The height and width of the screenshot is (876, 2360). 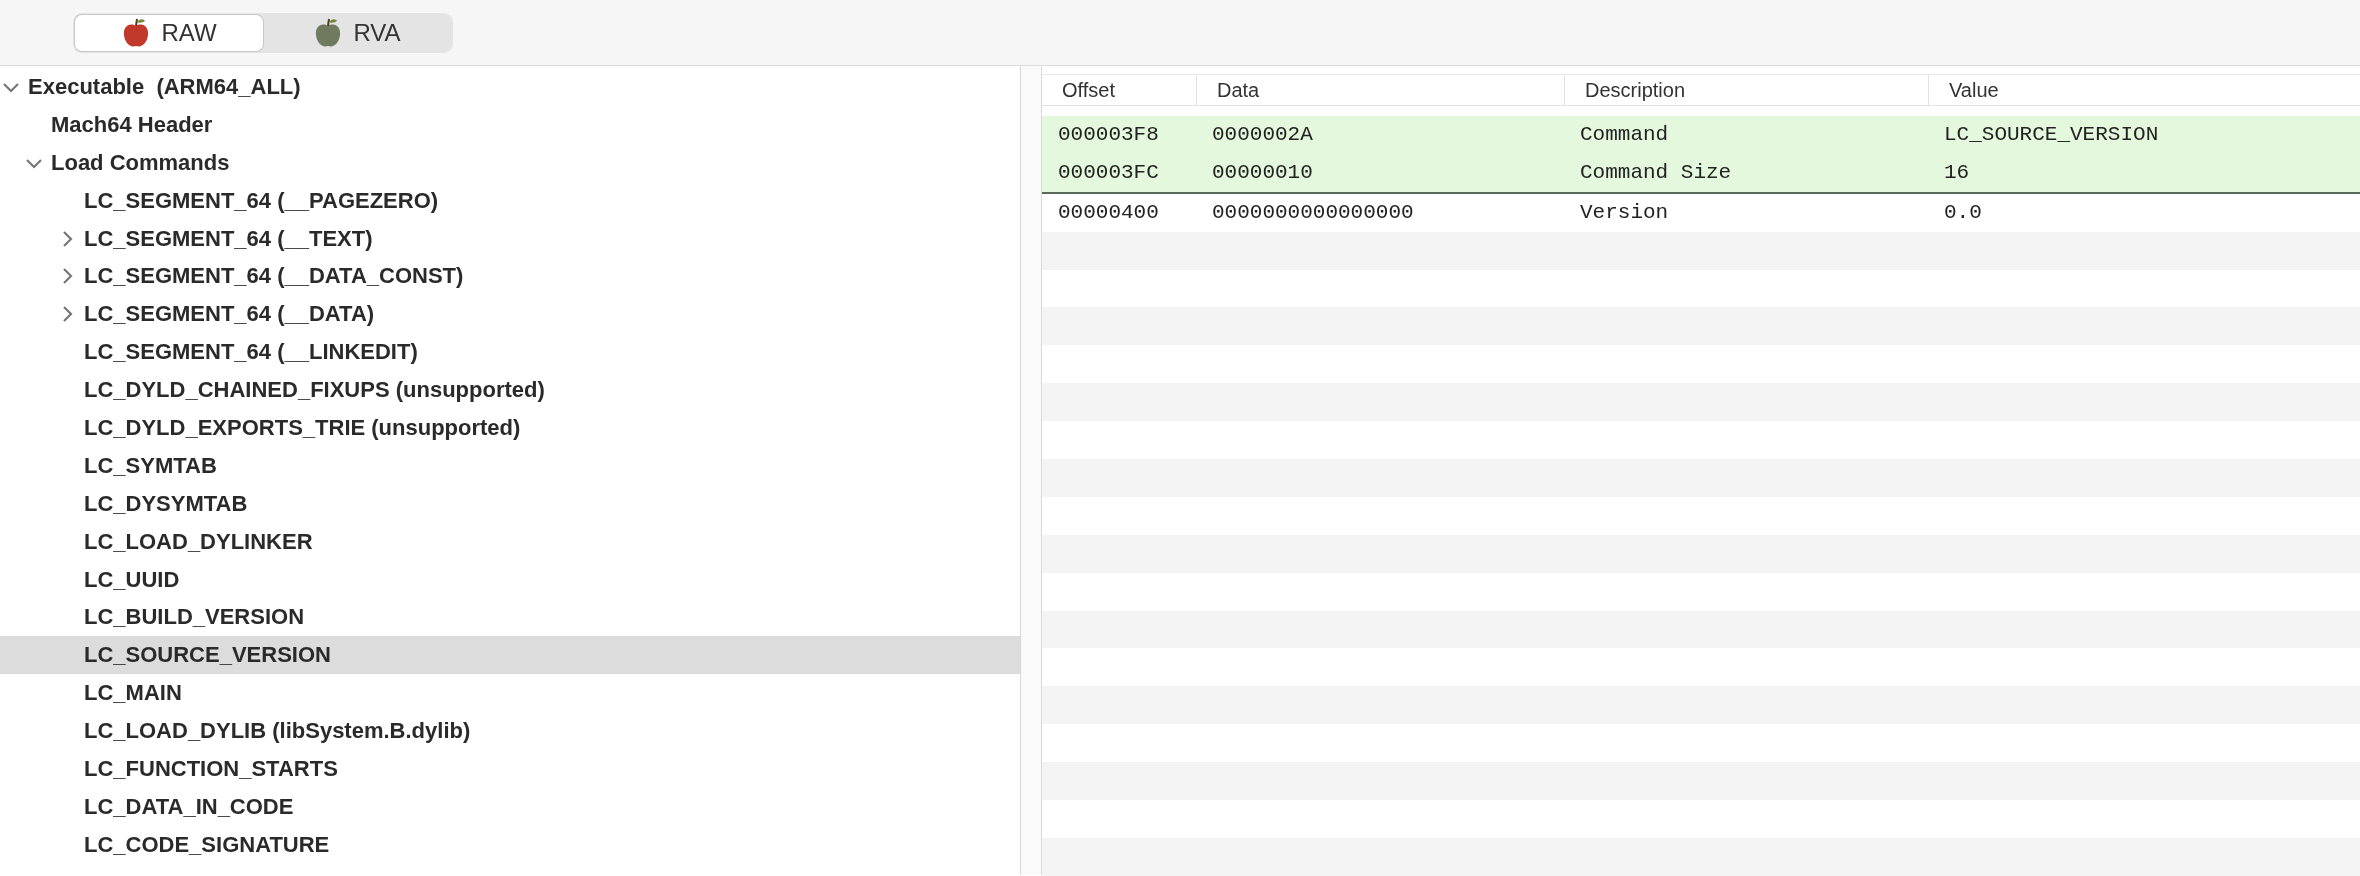 What do you see at coordinates (510, 844) in the screenshot?
I see `tree-item: LC_CODE_SIGNATURE` at bounding box center [510, 844].